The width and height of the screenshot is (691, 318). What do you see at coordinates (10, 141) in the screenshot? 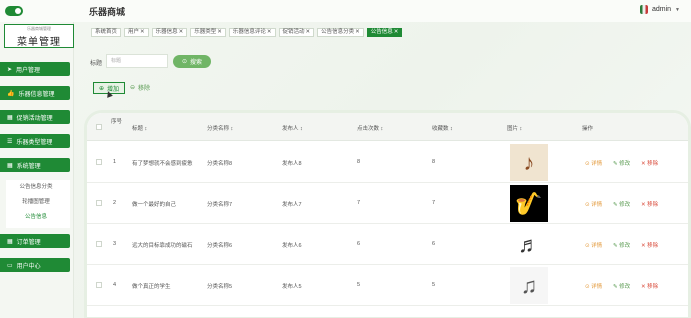
I see `list-icon: ☰` at bounding box center [10, 141].